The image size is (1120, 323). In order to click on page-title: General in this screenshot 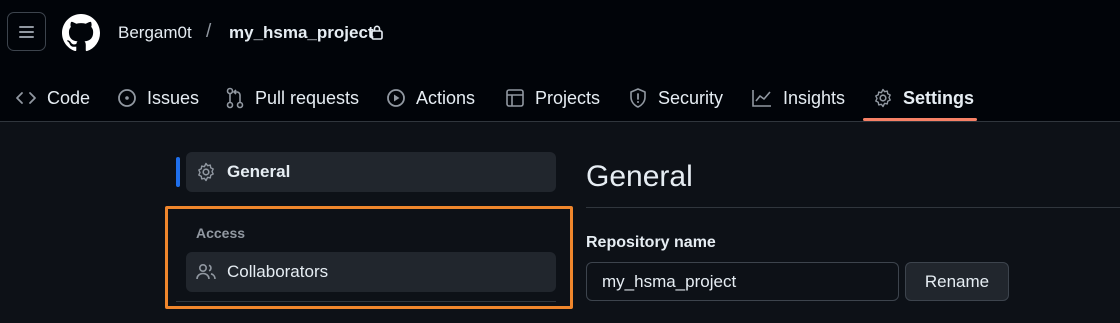, I will do `click(639, 176)`.